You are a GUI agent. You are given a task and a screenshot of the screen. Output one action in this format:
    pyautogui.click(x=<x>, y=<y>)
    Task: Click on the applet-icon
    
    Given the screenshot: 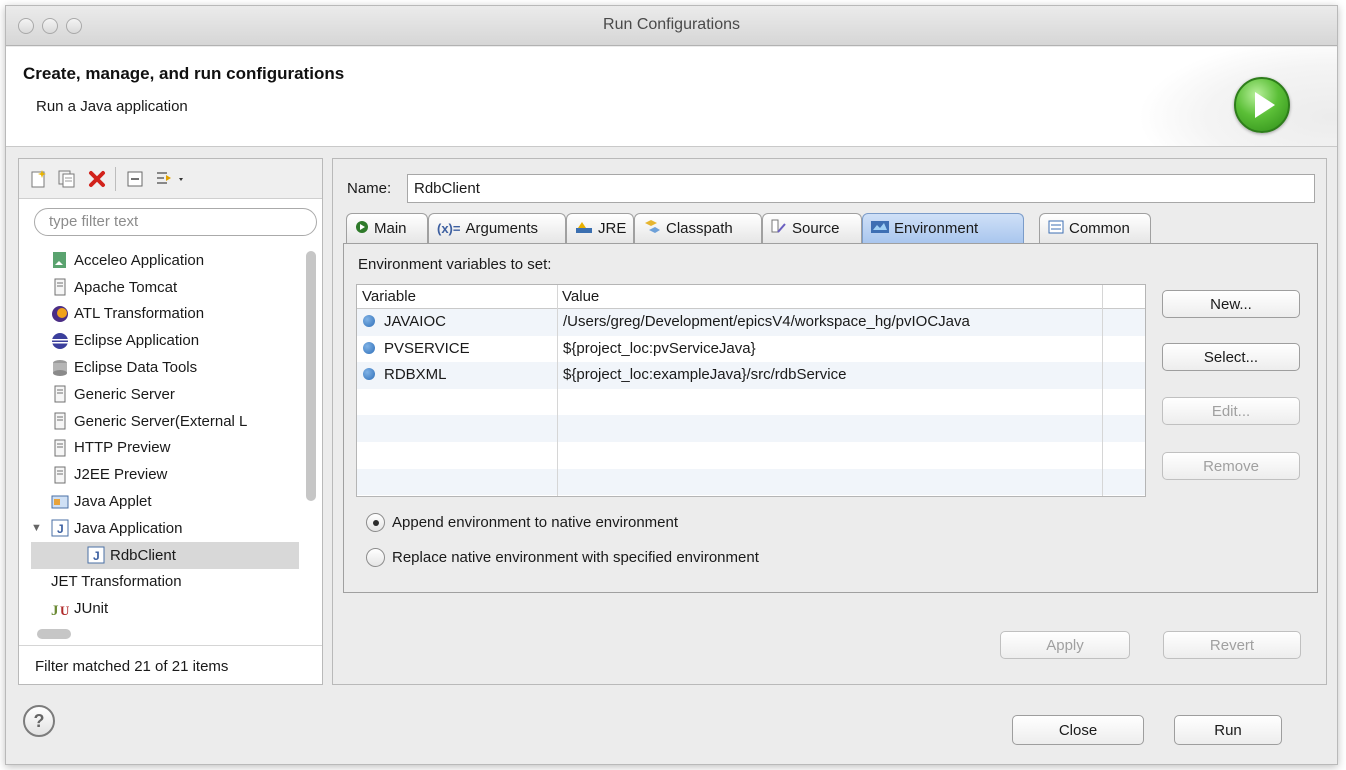 What is the action you would take?
    pyautogui.click(x=60, y=502)
    